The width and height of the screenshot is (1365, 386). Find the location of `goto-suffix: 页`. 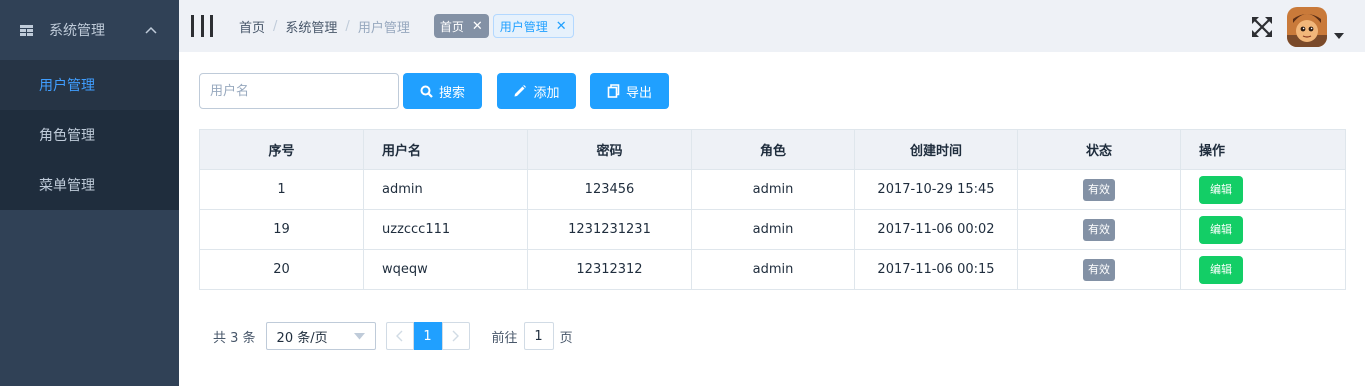

goto-suffix: 页 is located at coordinates (566, 338).